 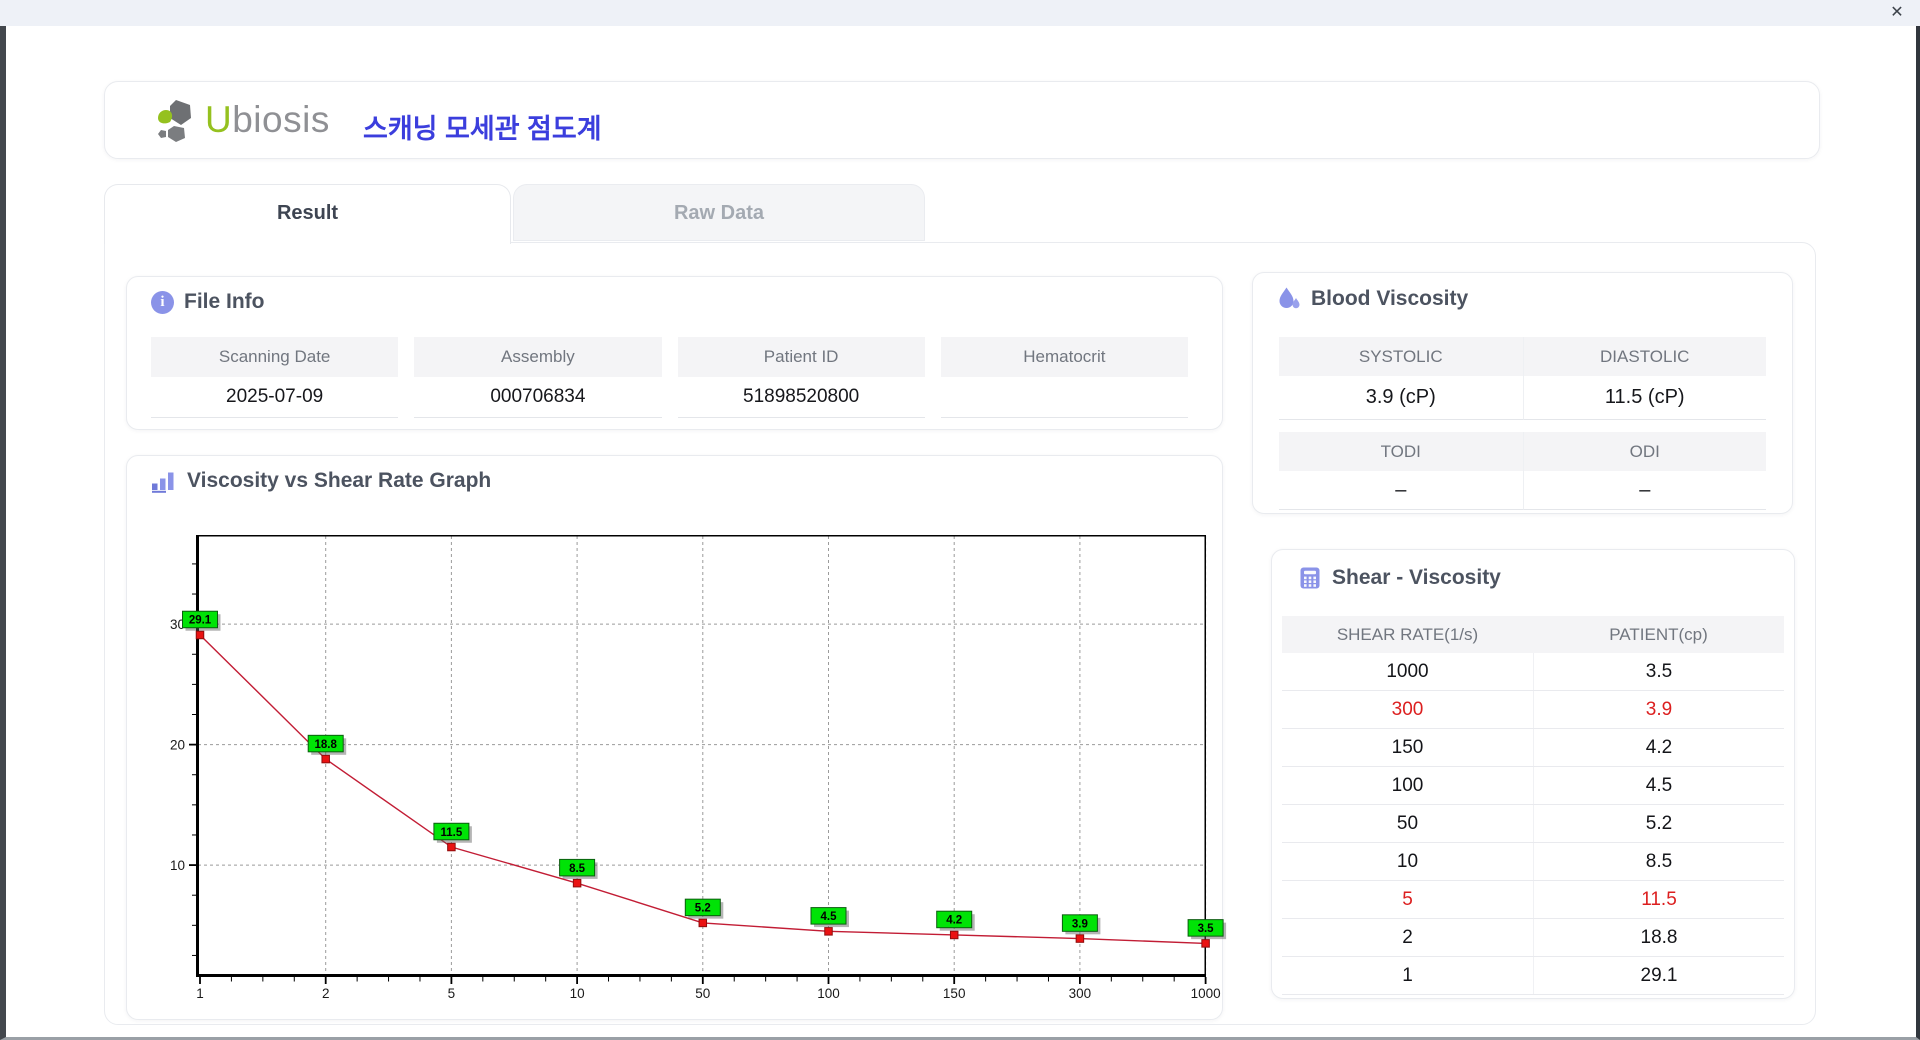 What do you see at coordinates (1401, 451) in the screenshot?
I see `metric-label-todi: TODI` at bounding box center [1401, 451].